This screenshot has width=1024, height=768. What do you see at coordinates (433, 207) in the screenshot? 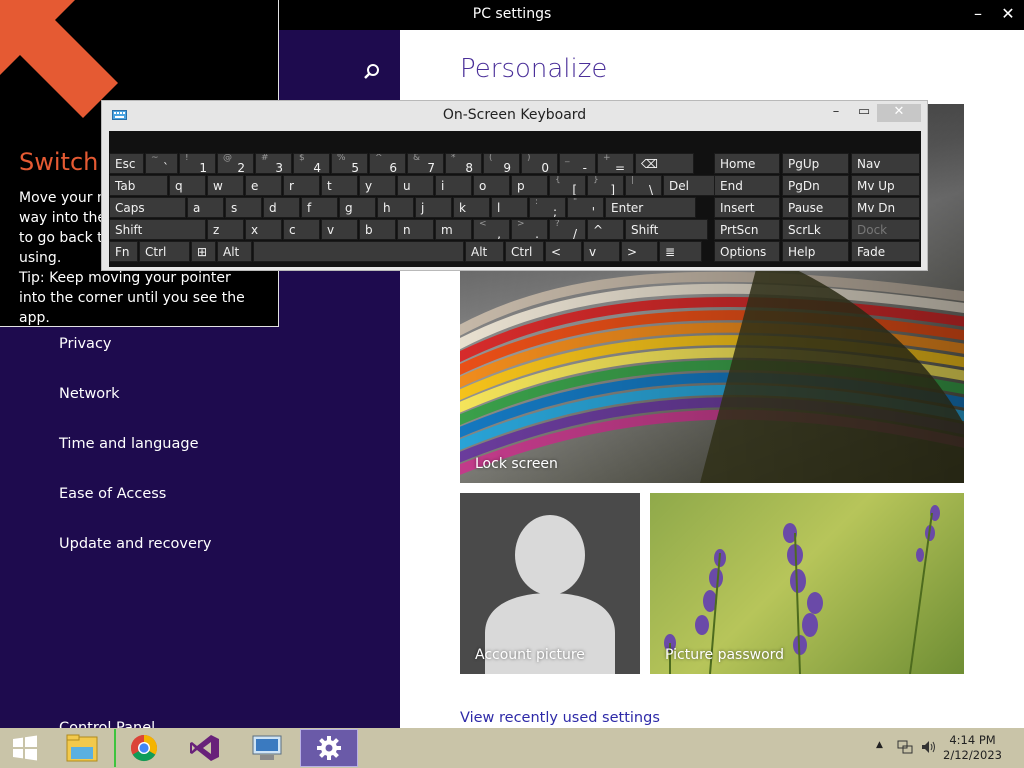
I see `osk-key: j` at bounding box center [433, 207].